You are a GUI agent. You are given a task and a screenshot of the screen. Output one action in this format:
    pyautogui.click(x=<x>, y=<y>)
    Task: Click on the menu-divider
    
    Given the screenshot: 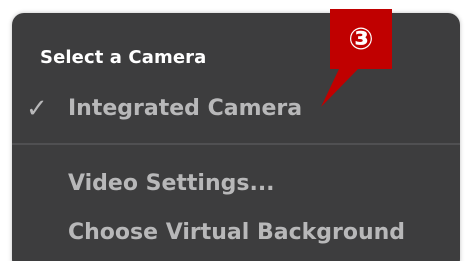 What is the action you would take?
    pyautogui.click(x=236, y=144)
    